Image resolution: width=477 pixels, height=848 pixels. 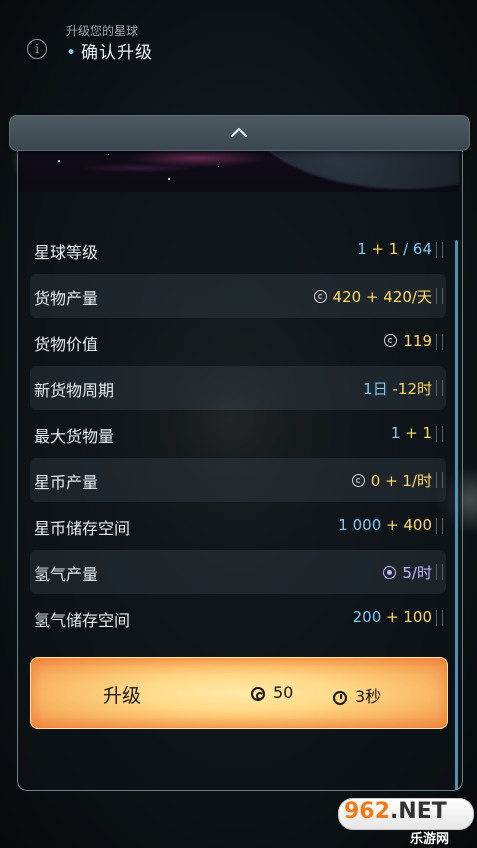 What do you see at coordinates (456, 515) in the screenshot?
I see `scrollbar` at bounding box center [456, 515].